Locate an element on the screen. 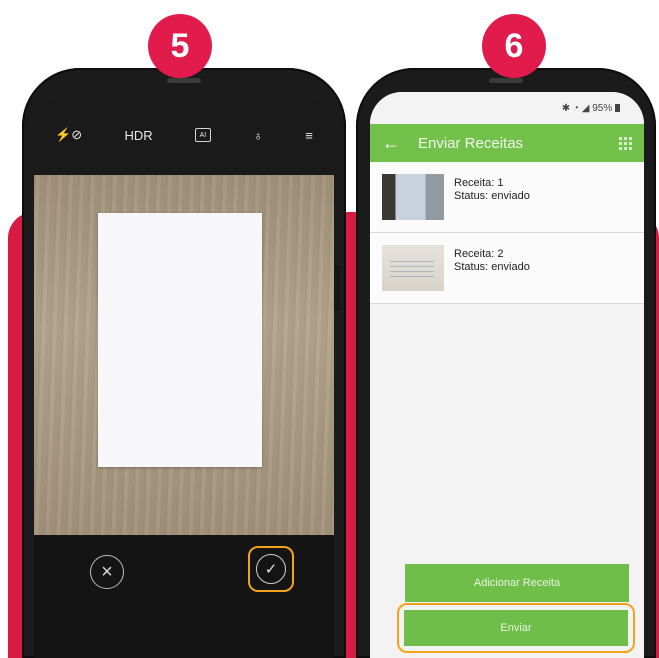 This screenshot has width=659, height=658. send-highlight-frame: Enviar is located at coordinates (516, 628).